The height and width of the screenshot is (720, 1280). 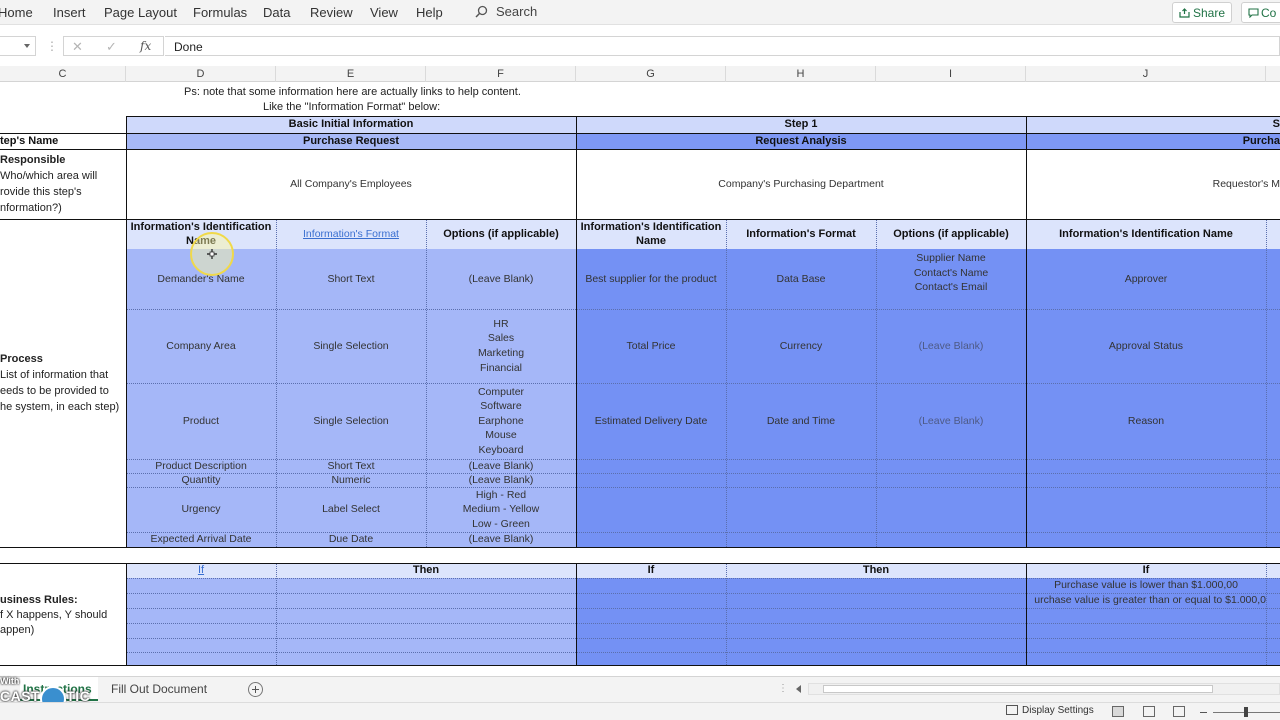 What do you see at coordinates (351, 509) in the screenshot?
I see `basic-row6-format: Label Select` at bounding box center [351, 509].